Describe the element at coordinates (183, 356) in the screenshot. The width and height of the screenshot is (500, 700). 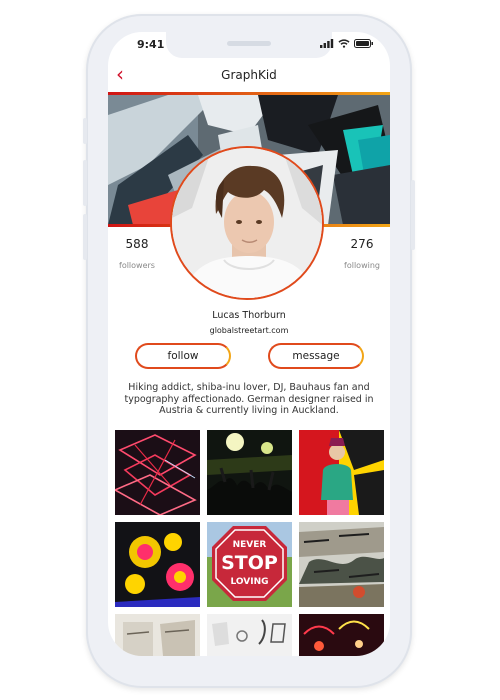
I see `follow-button: follow` at that location.